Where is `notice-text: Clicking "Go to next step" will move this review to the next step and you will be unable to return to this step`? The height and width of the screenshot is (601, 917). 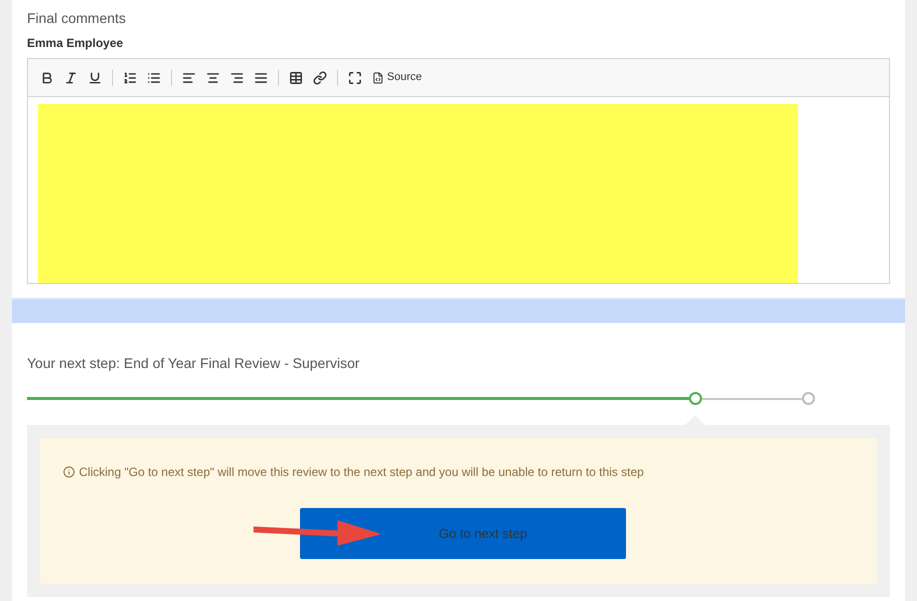 notice-text: Clicking "Go to next step" will move this review to the next step and you will be unable to return to this step is located at coordinates (361, 472).